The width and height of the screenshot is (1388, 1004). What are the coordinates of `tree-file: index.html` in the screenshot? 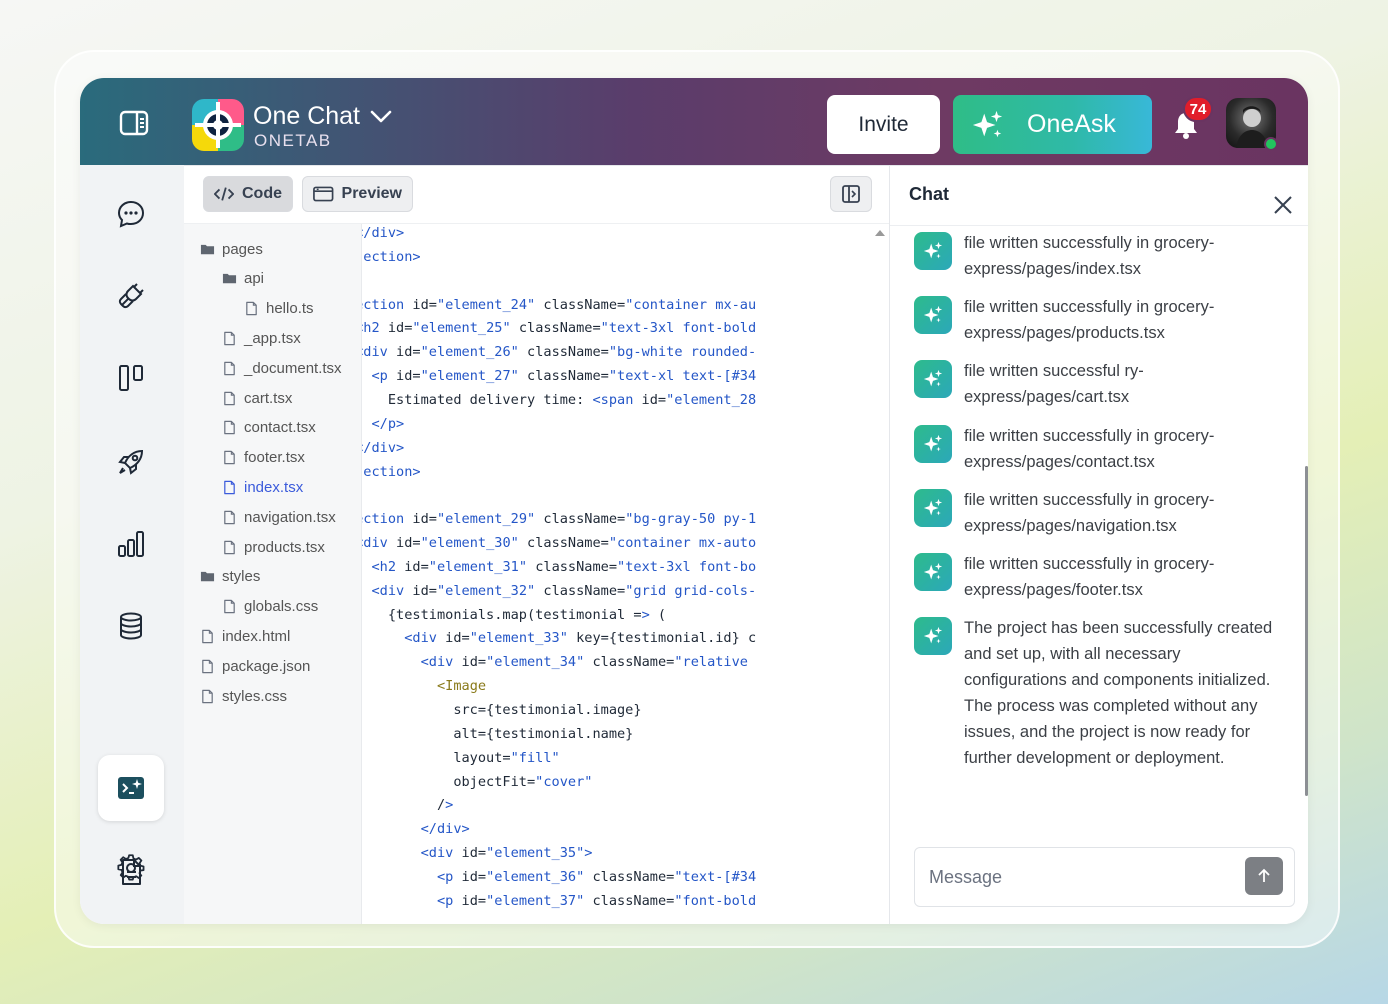 It's located at (245, 636).